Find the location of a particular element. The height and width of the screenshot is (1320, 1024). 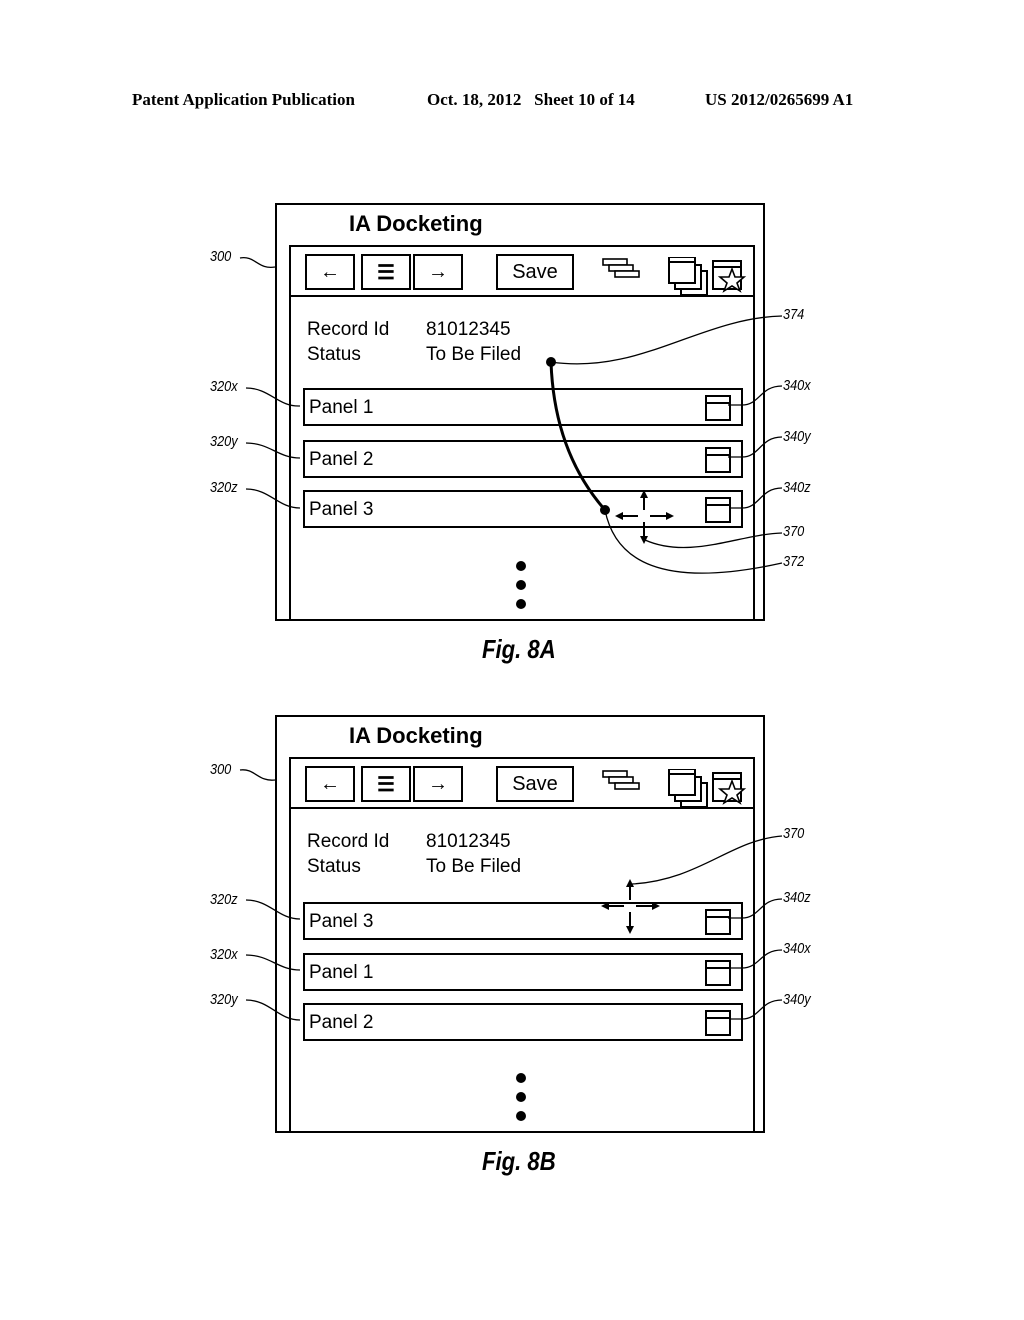

ref-label: 374 is located at coordinates (794, 314).